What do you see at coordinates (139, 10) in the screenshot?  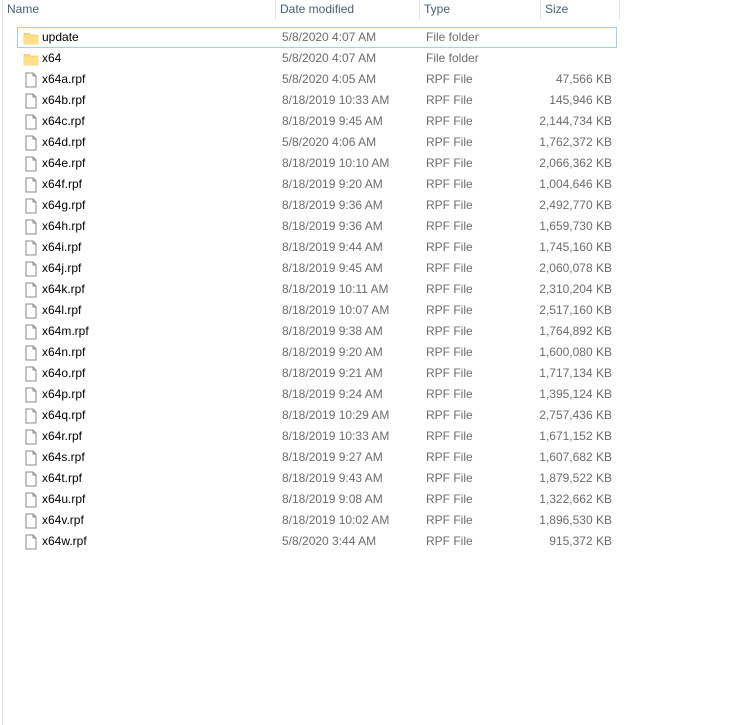 I see `column-header-name: Name` at bounding box center [139, 10].